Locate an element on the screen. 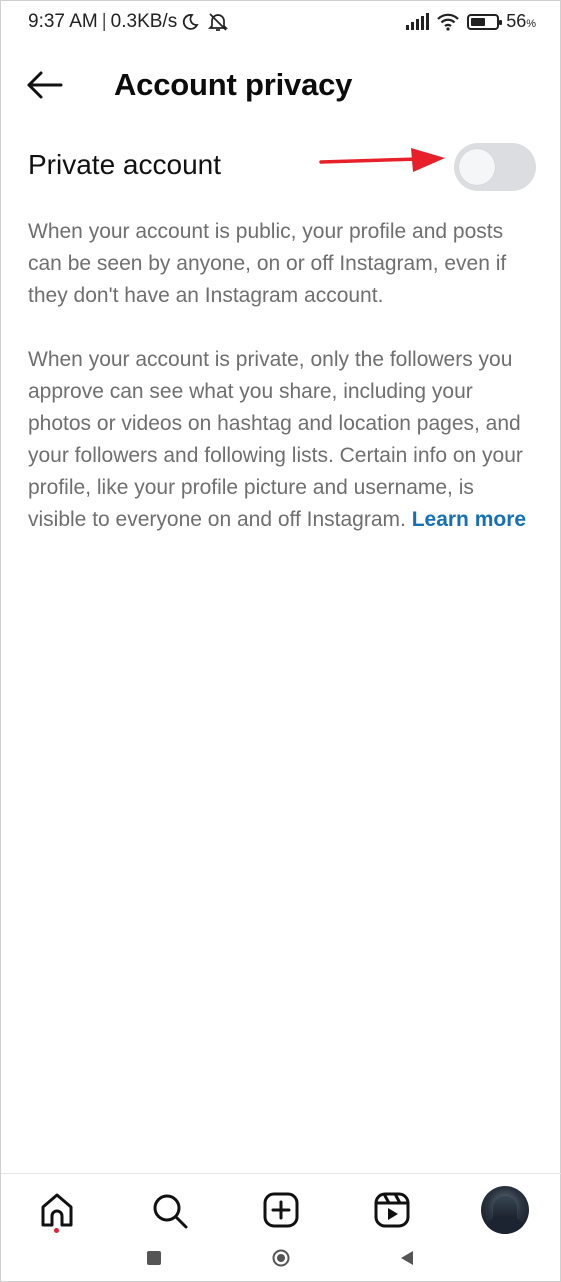  system-nav-bar is located at coordinates (281, 1259).